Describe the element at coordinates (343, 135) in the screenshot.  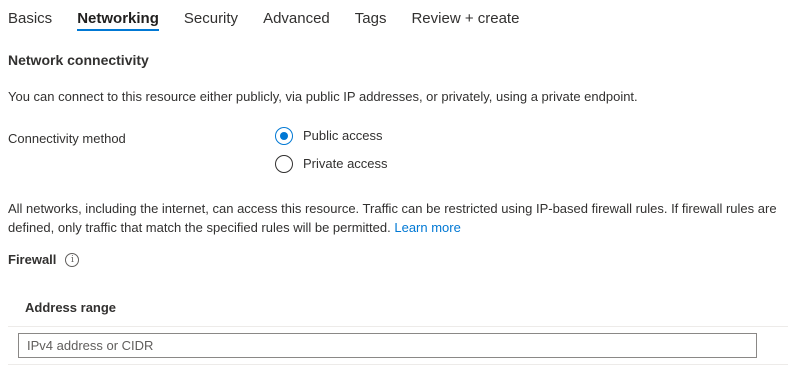
I see `radio-public-access-label: Public access` at that location.